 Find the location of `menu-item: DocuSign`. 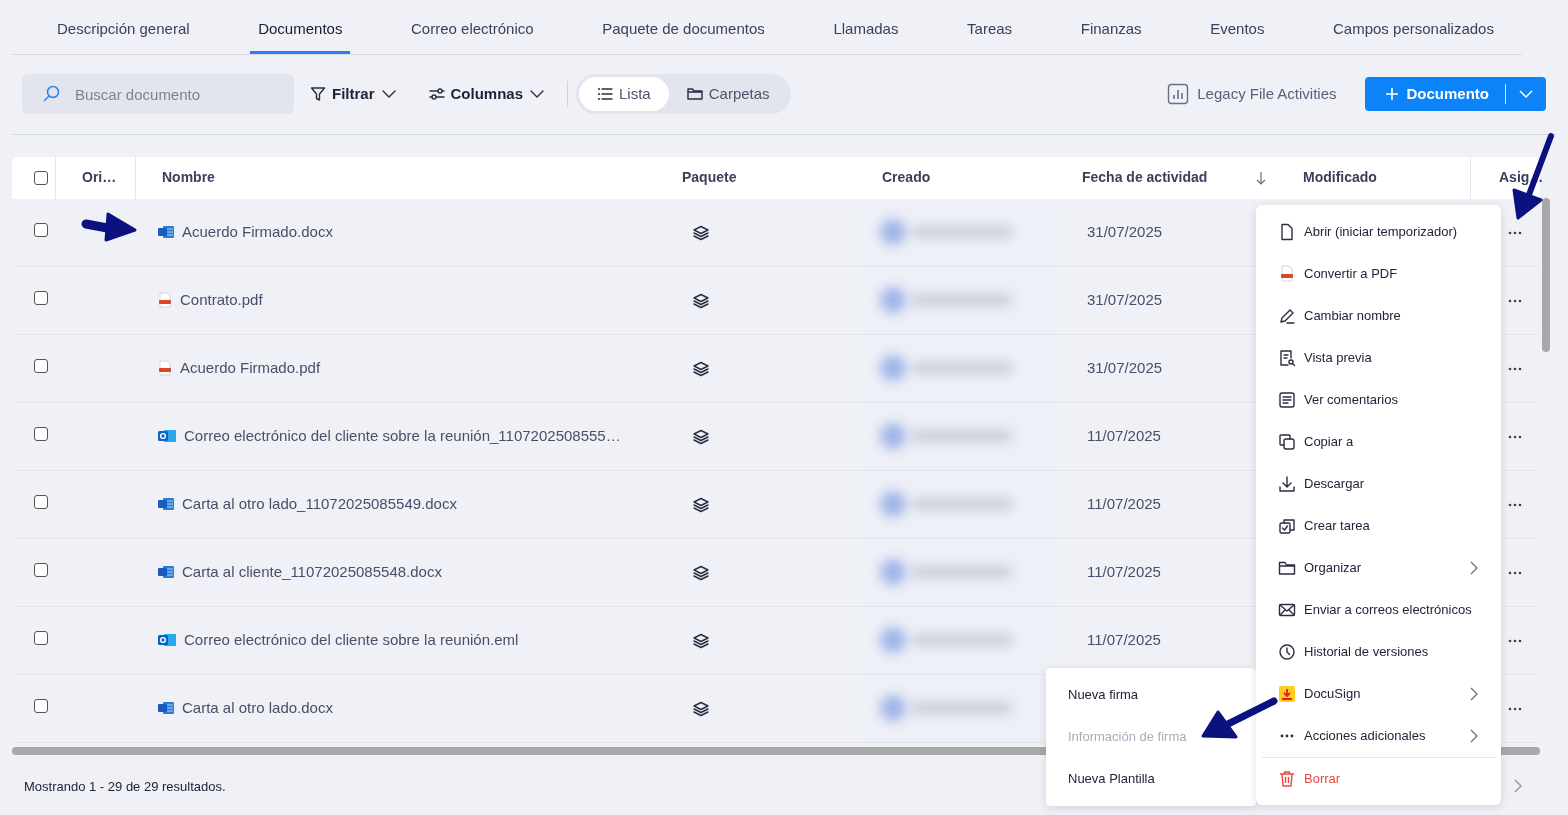

menu-item: DocuSign is located at coordinates (1378, 694).